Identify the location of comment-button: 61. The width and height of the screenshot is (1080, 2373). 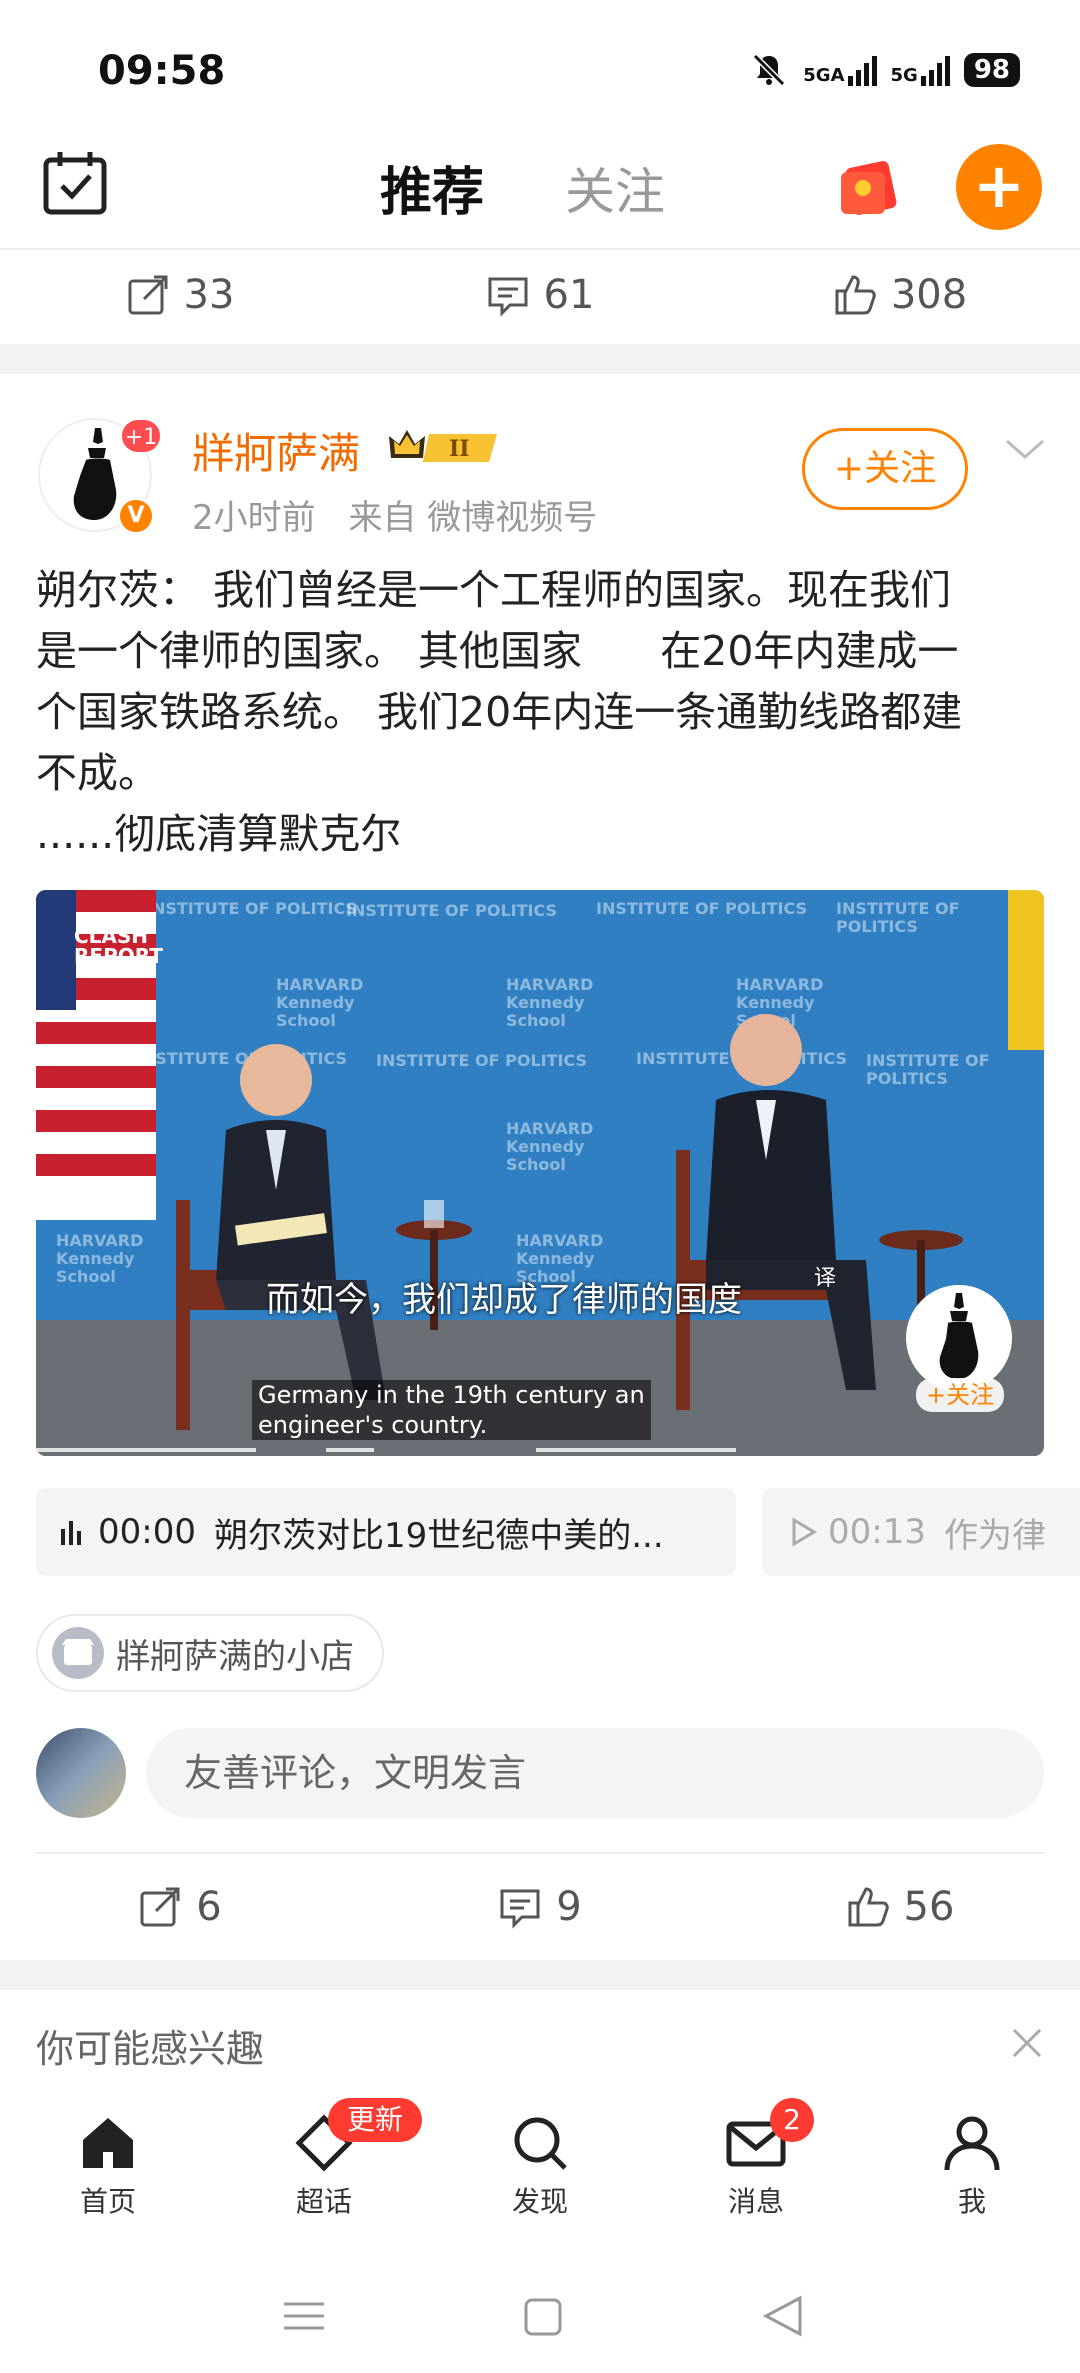
(540, 295).